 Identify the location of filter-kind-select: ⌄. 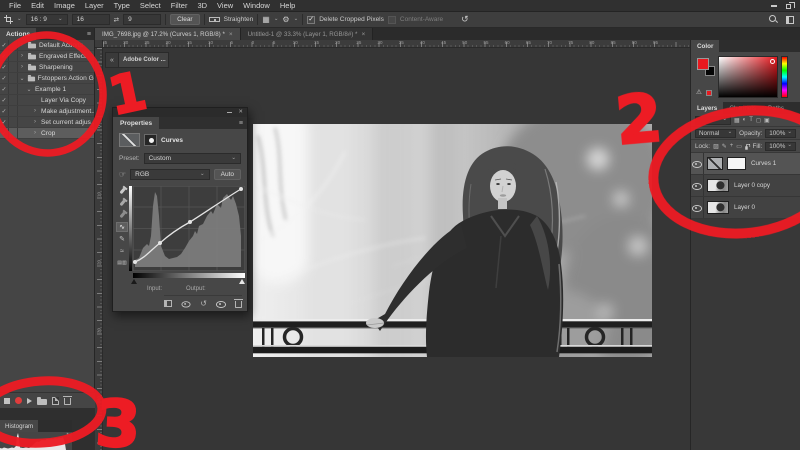
(713, 120).